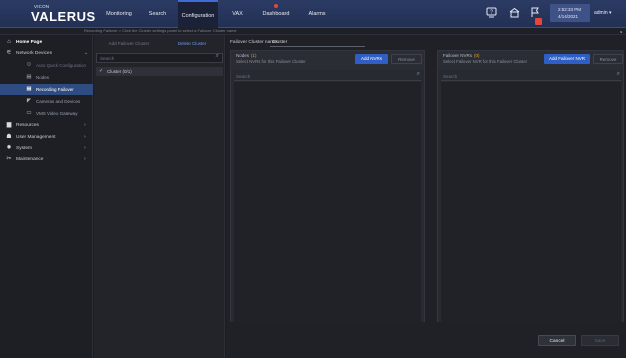 This screenshot has width=626, height=358. I want to click on help-screen-icon: ?, so click(491, 13).